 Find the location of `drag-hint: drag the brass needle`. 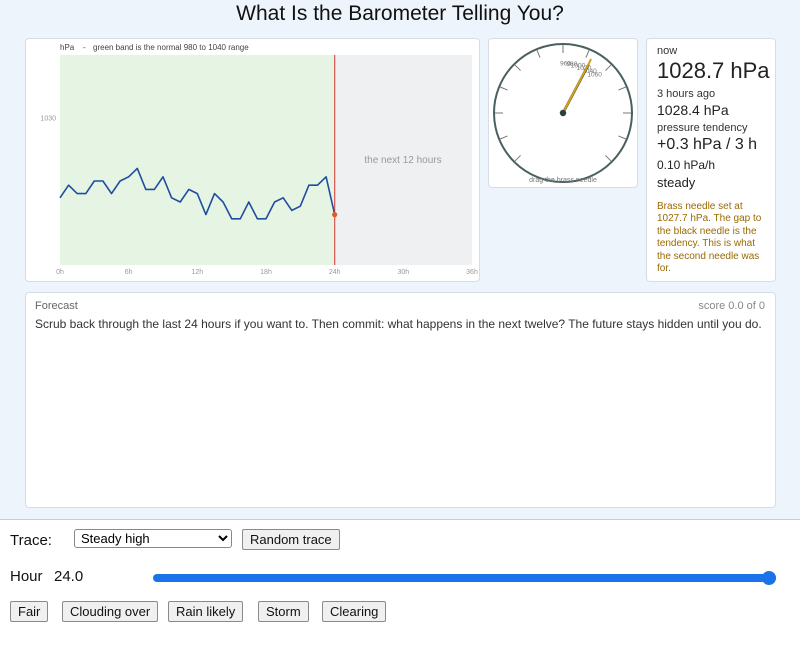

drag-hint: drag the brass needle is located at coordinates (563, 180).